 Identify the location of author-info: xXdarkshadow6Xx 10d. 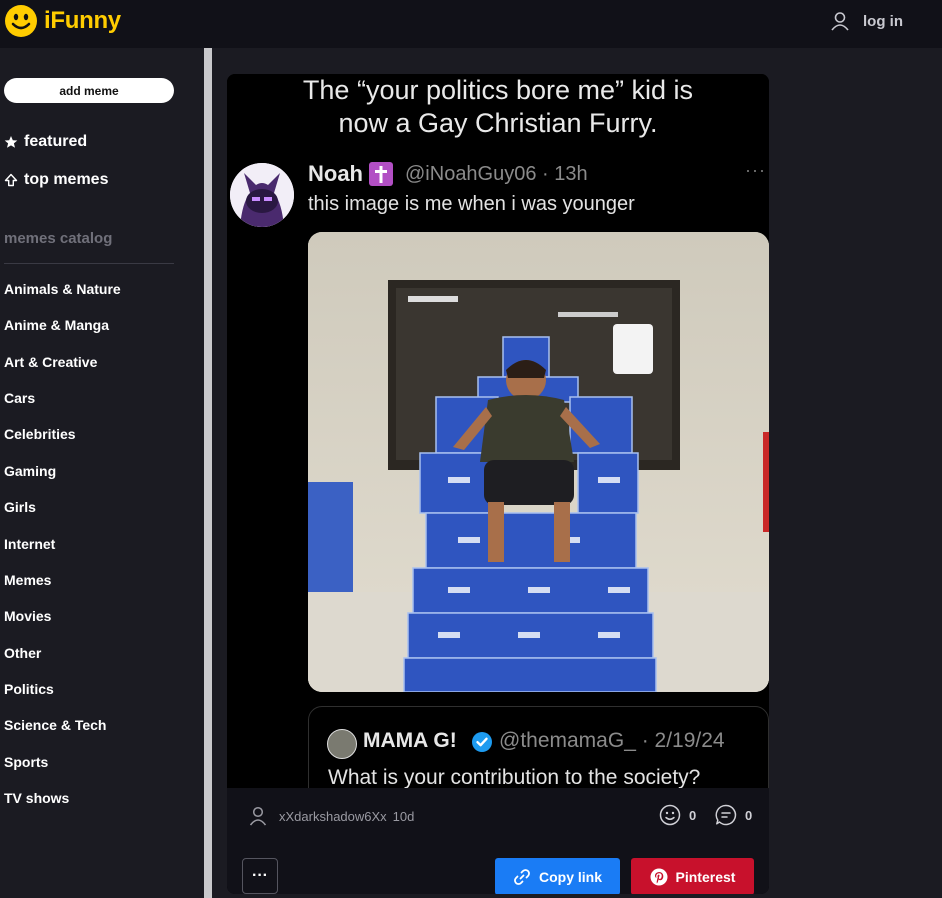
(331, 816).